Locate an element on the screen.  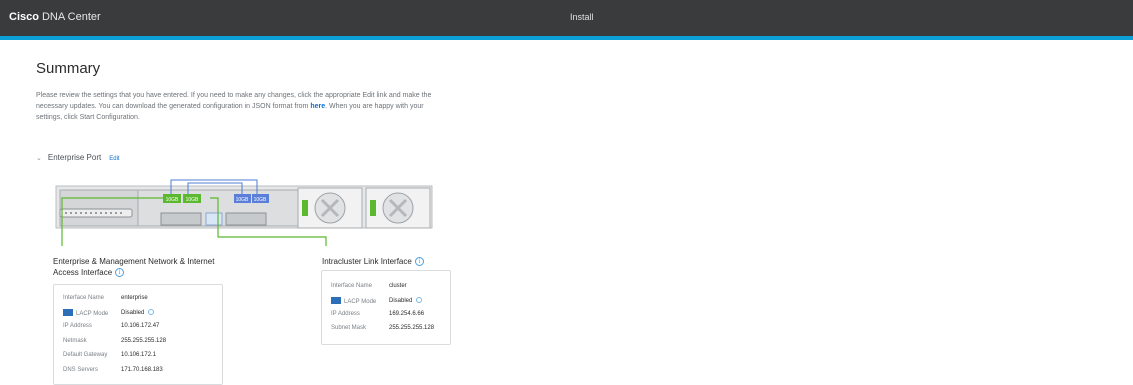
enterprise-port-section-header: ⌄ Enterprise Port Edit is located at coordinates (78, 157).